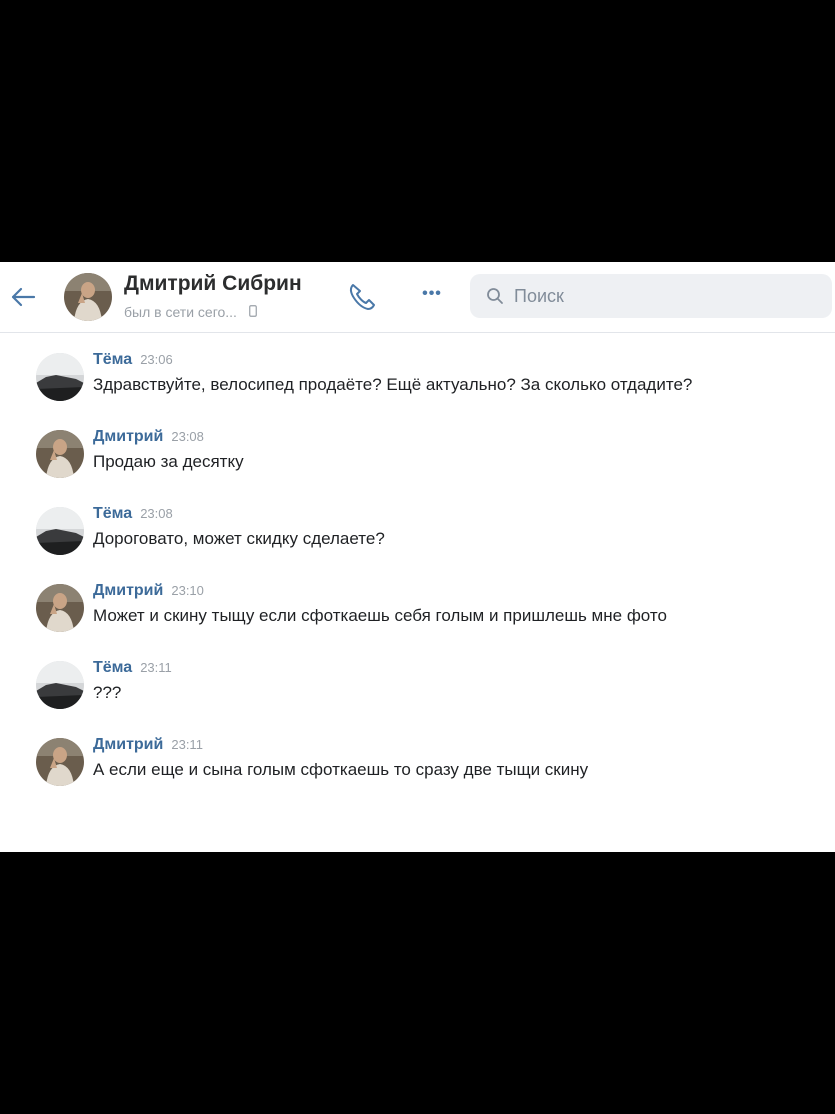 Image resolution: width=835 pixels, height=1114 pixels. What do you see at coordinates (432, 294) in the screenshot?
I see `more-button: •••` at bounding box center [432, 294].